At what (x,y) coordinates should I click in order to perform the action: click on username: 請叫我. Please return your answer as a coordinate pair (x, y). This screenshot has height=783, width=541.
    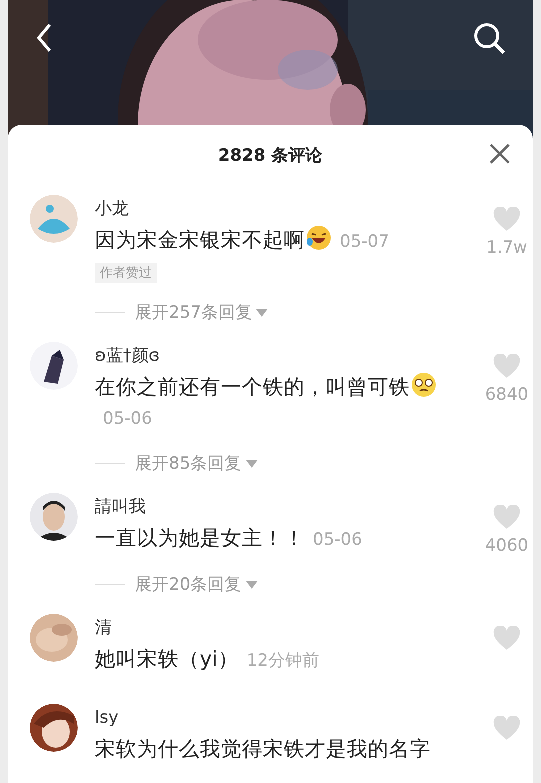
    Looking at the image, I should click on (120, 507).